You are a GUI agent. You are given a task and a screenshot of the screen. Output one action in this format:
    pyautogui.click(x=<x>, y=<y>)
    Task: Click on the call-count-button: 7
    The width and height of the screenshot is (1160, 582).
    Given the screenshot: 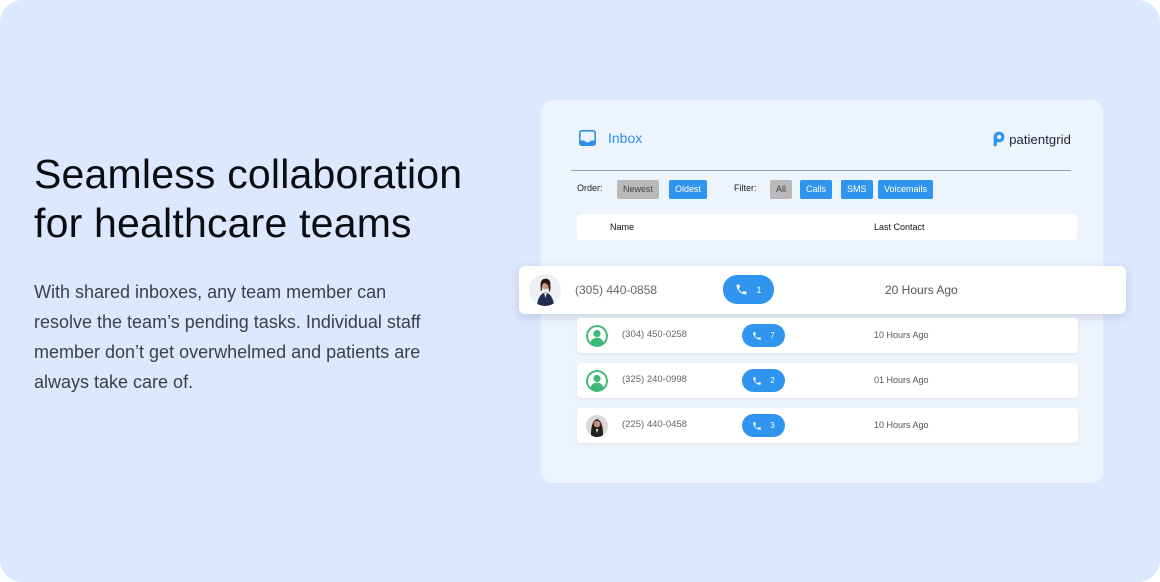 What is the action you would take?
    pyautogui.click(x=763, y=335)
    